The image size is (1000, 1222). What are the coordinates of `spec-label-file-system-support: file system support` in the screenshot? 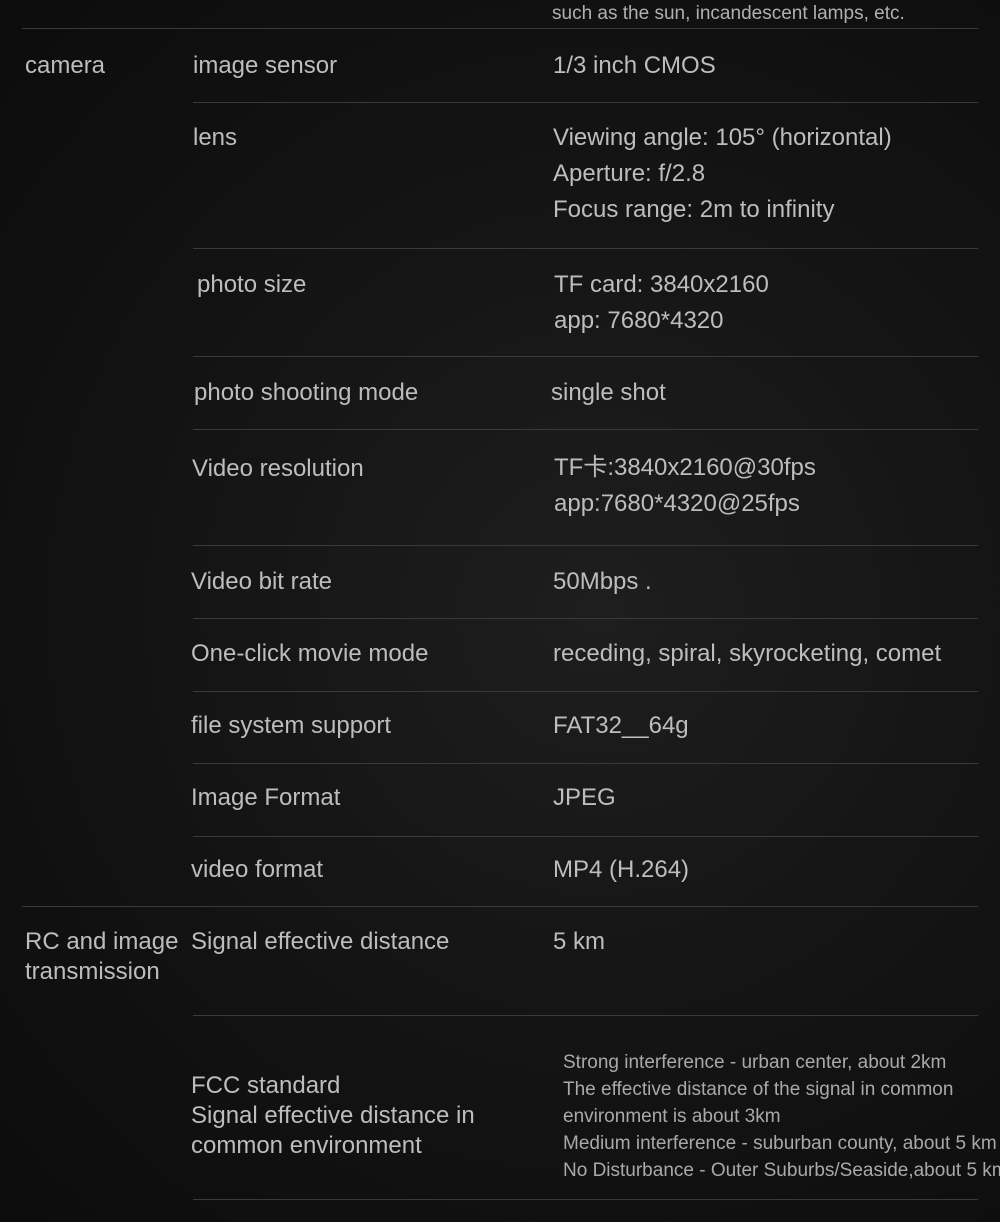 It's located at (291, 725).